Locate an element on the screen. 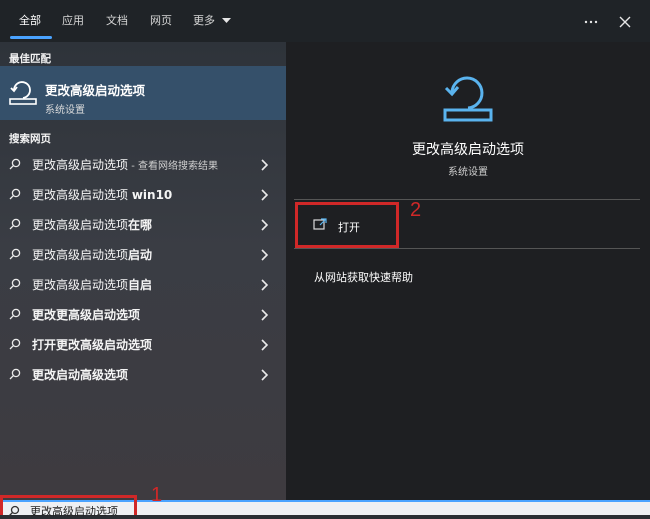 This screenshot has height=519, width=650. web-result-item: 更改更高级启动选项 is located at coordinates (143, 315).